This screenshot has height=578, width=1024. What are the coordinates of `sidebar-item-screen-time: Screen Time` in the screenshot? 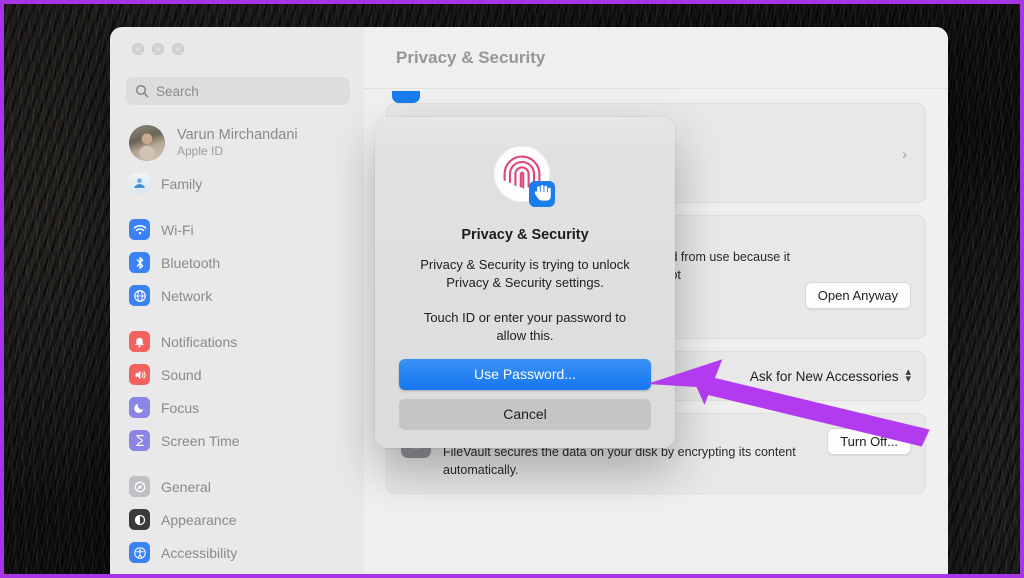 It's located at (237, 440).